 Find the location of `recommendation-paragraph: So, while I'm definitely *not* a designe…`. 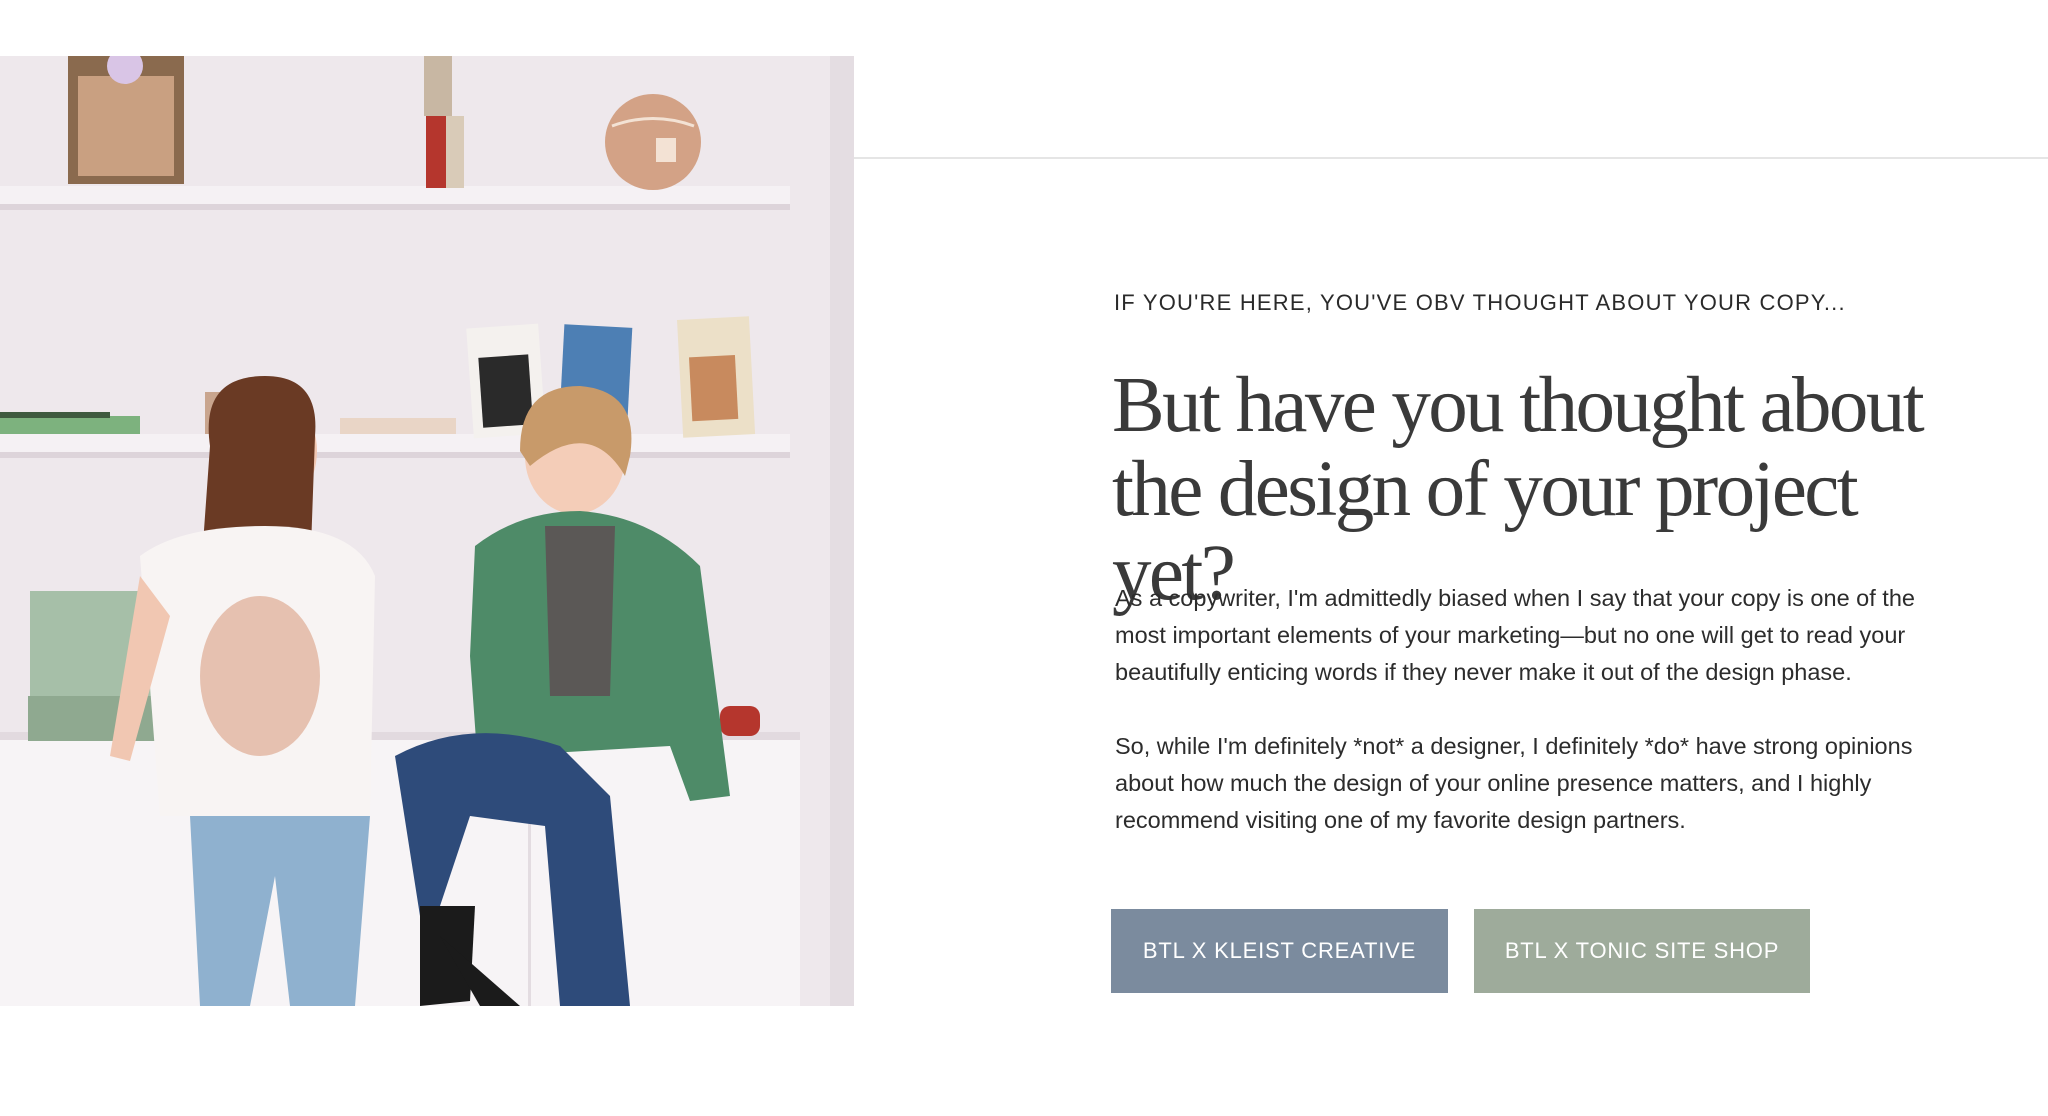

recommendation-paragraph: So, while I'm definitely *not* a designe… is located at coordinates (1514, 783).